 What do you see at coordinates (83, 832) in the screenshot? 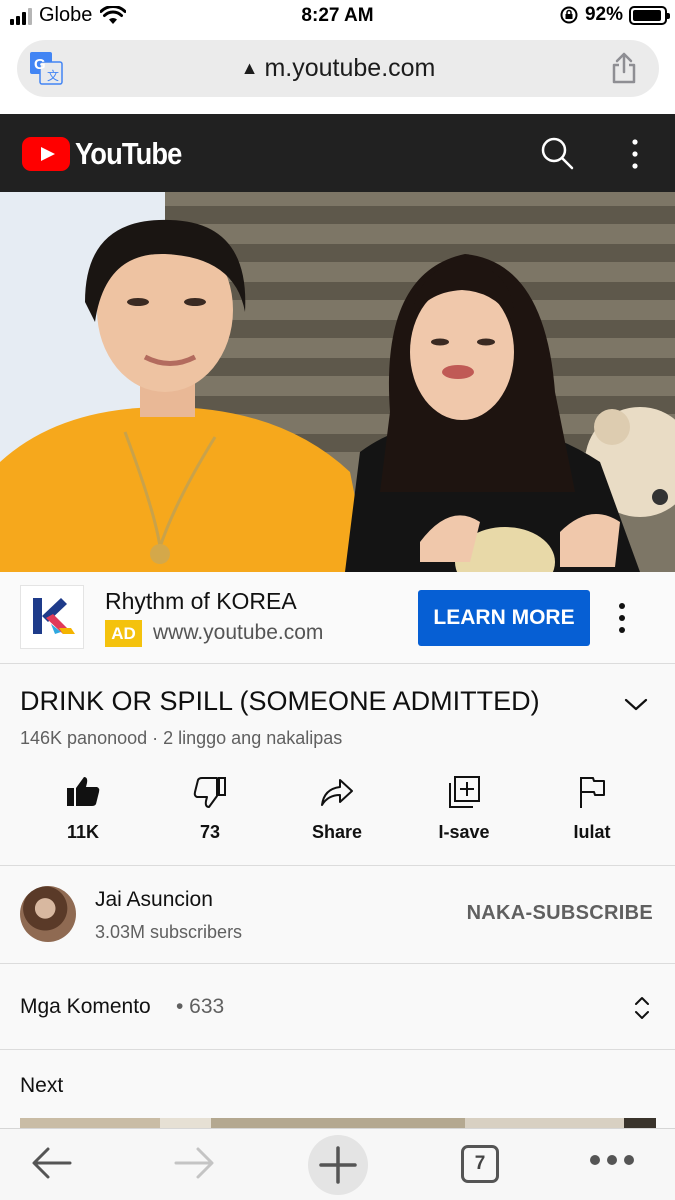
I see `like-count: 11K` at bounding box center [83, 832].